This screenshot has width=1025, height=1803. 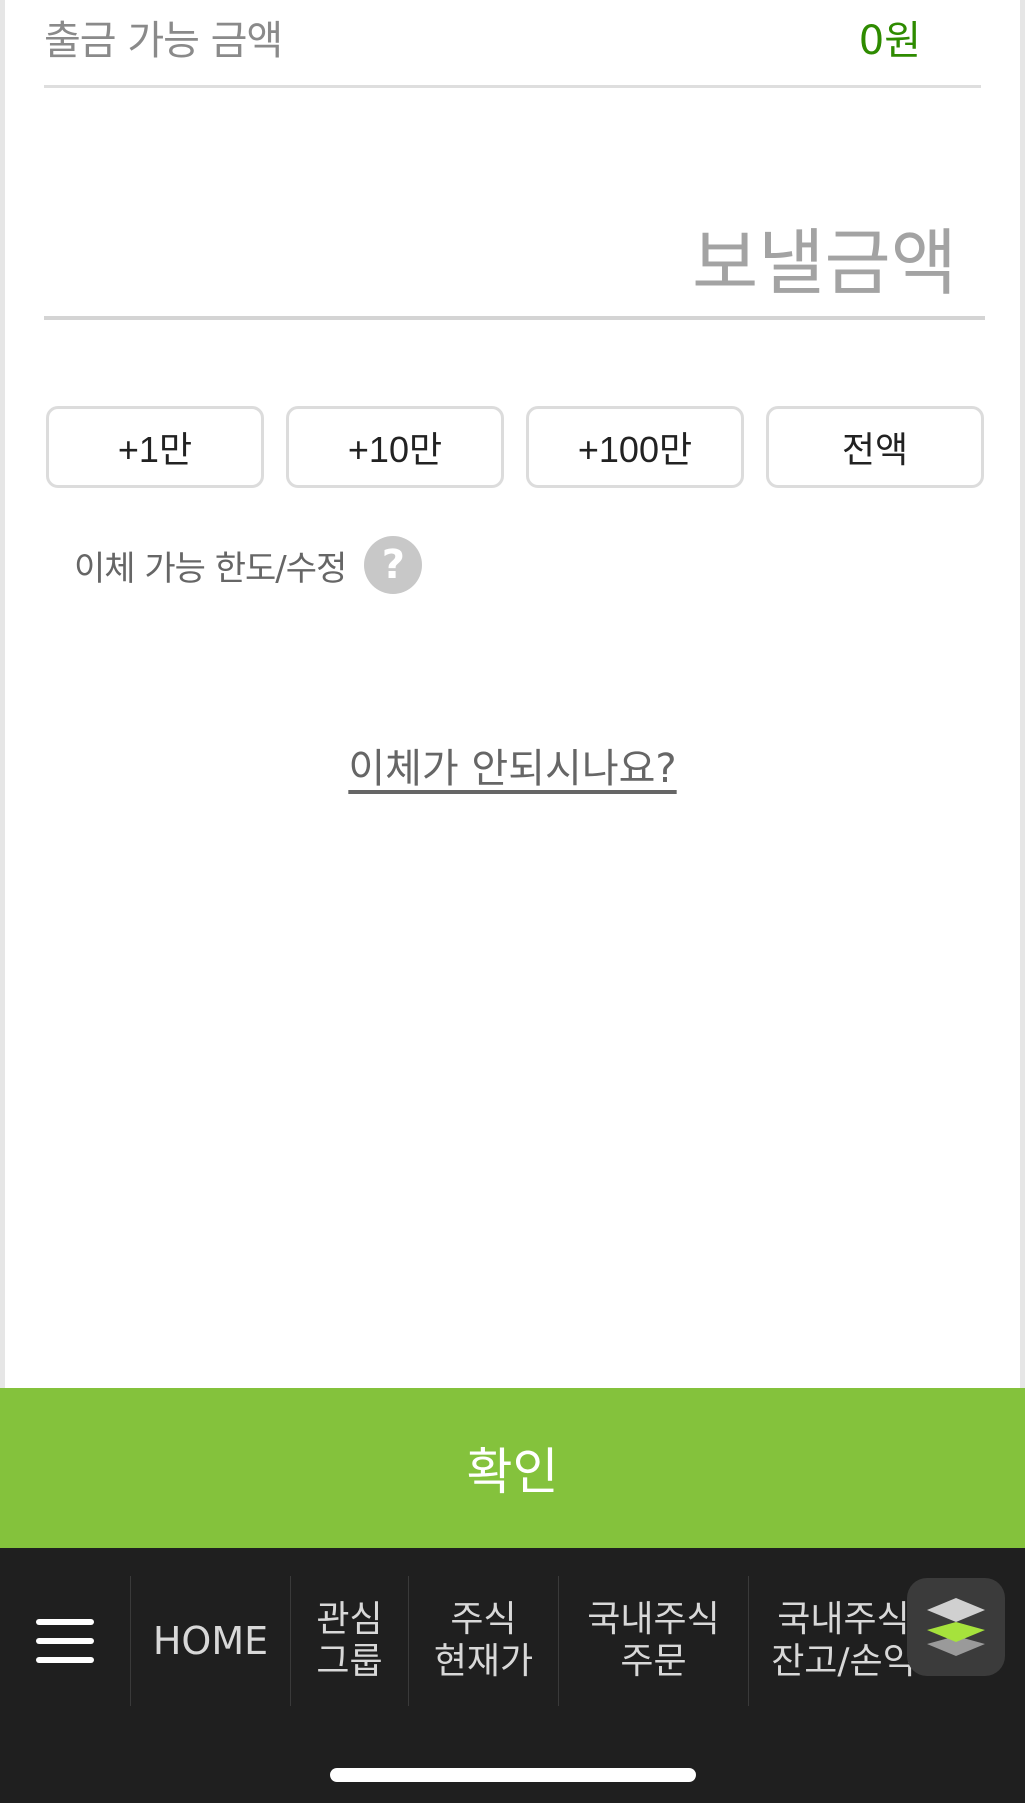 What do you see at coordinates (635, 447) in the screenshot?
I see `add-1m-button: +100만` at bounding box center [635, 447].